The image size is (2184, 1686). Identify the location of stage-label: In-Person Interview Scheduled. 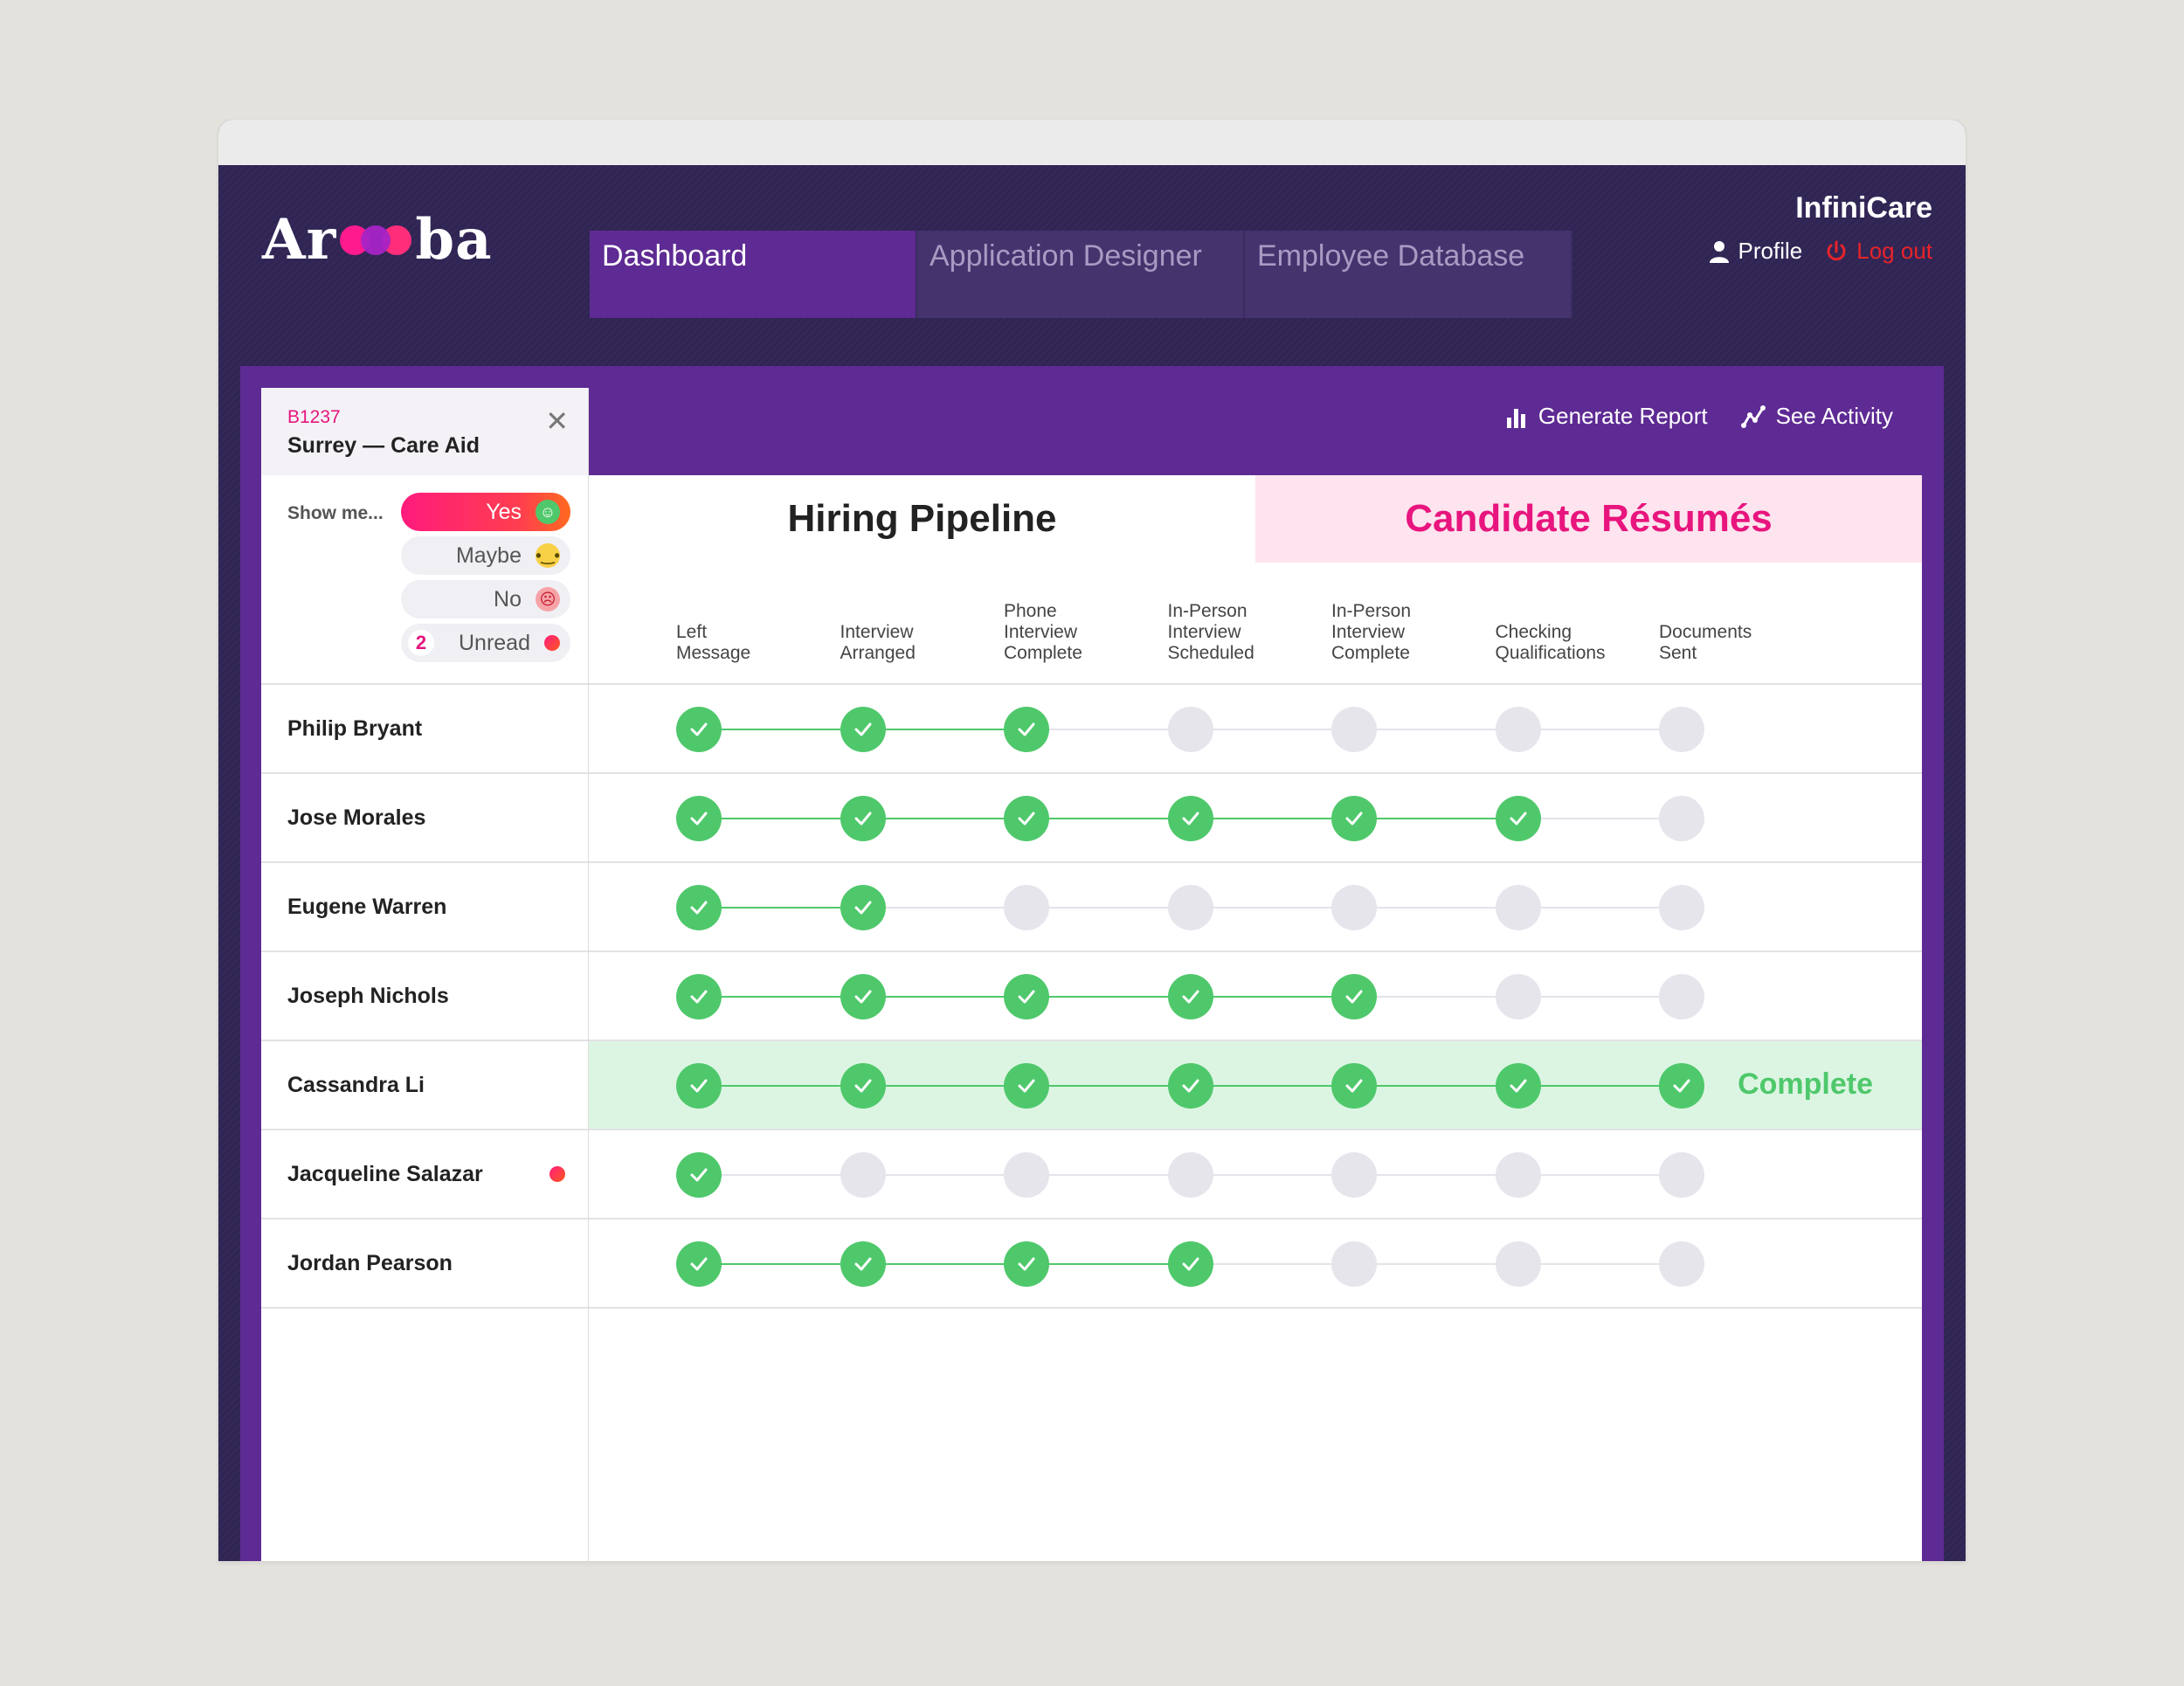
(1210, 632).